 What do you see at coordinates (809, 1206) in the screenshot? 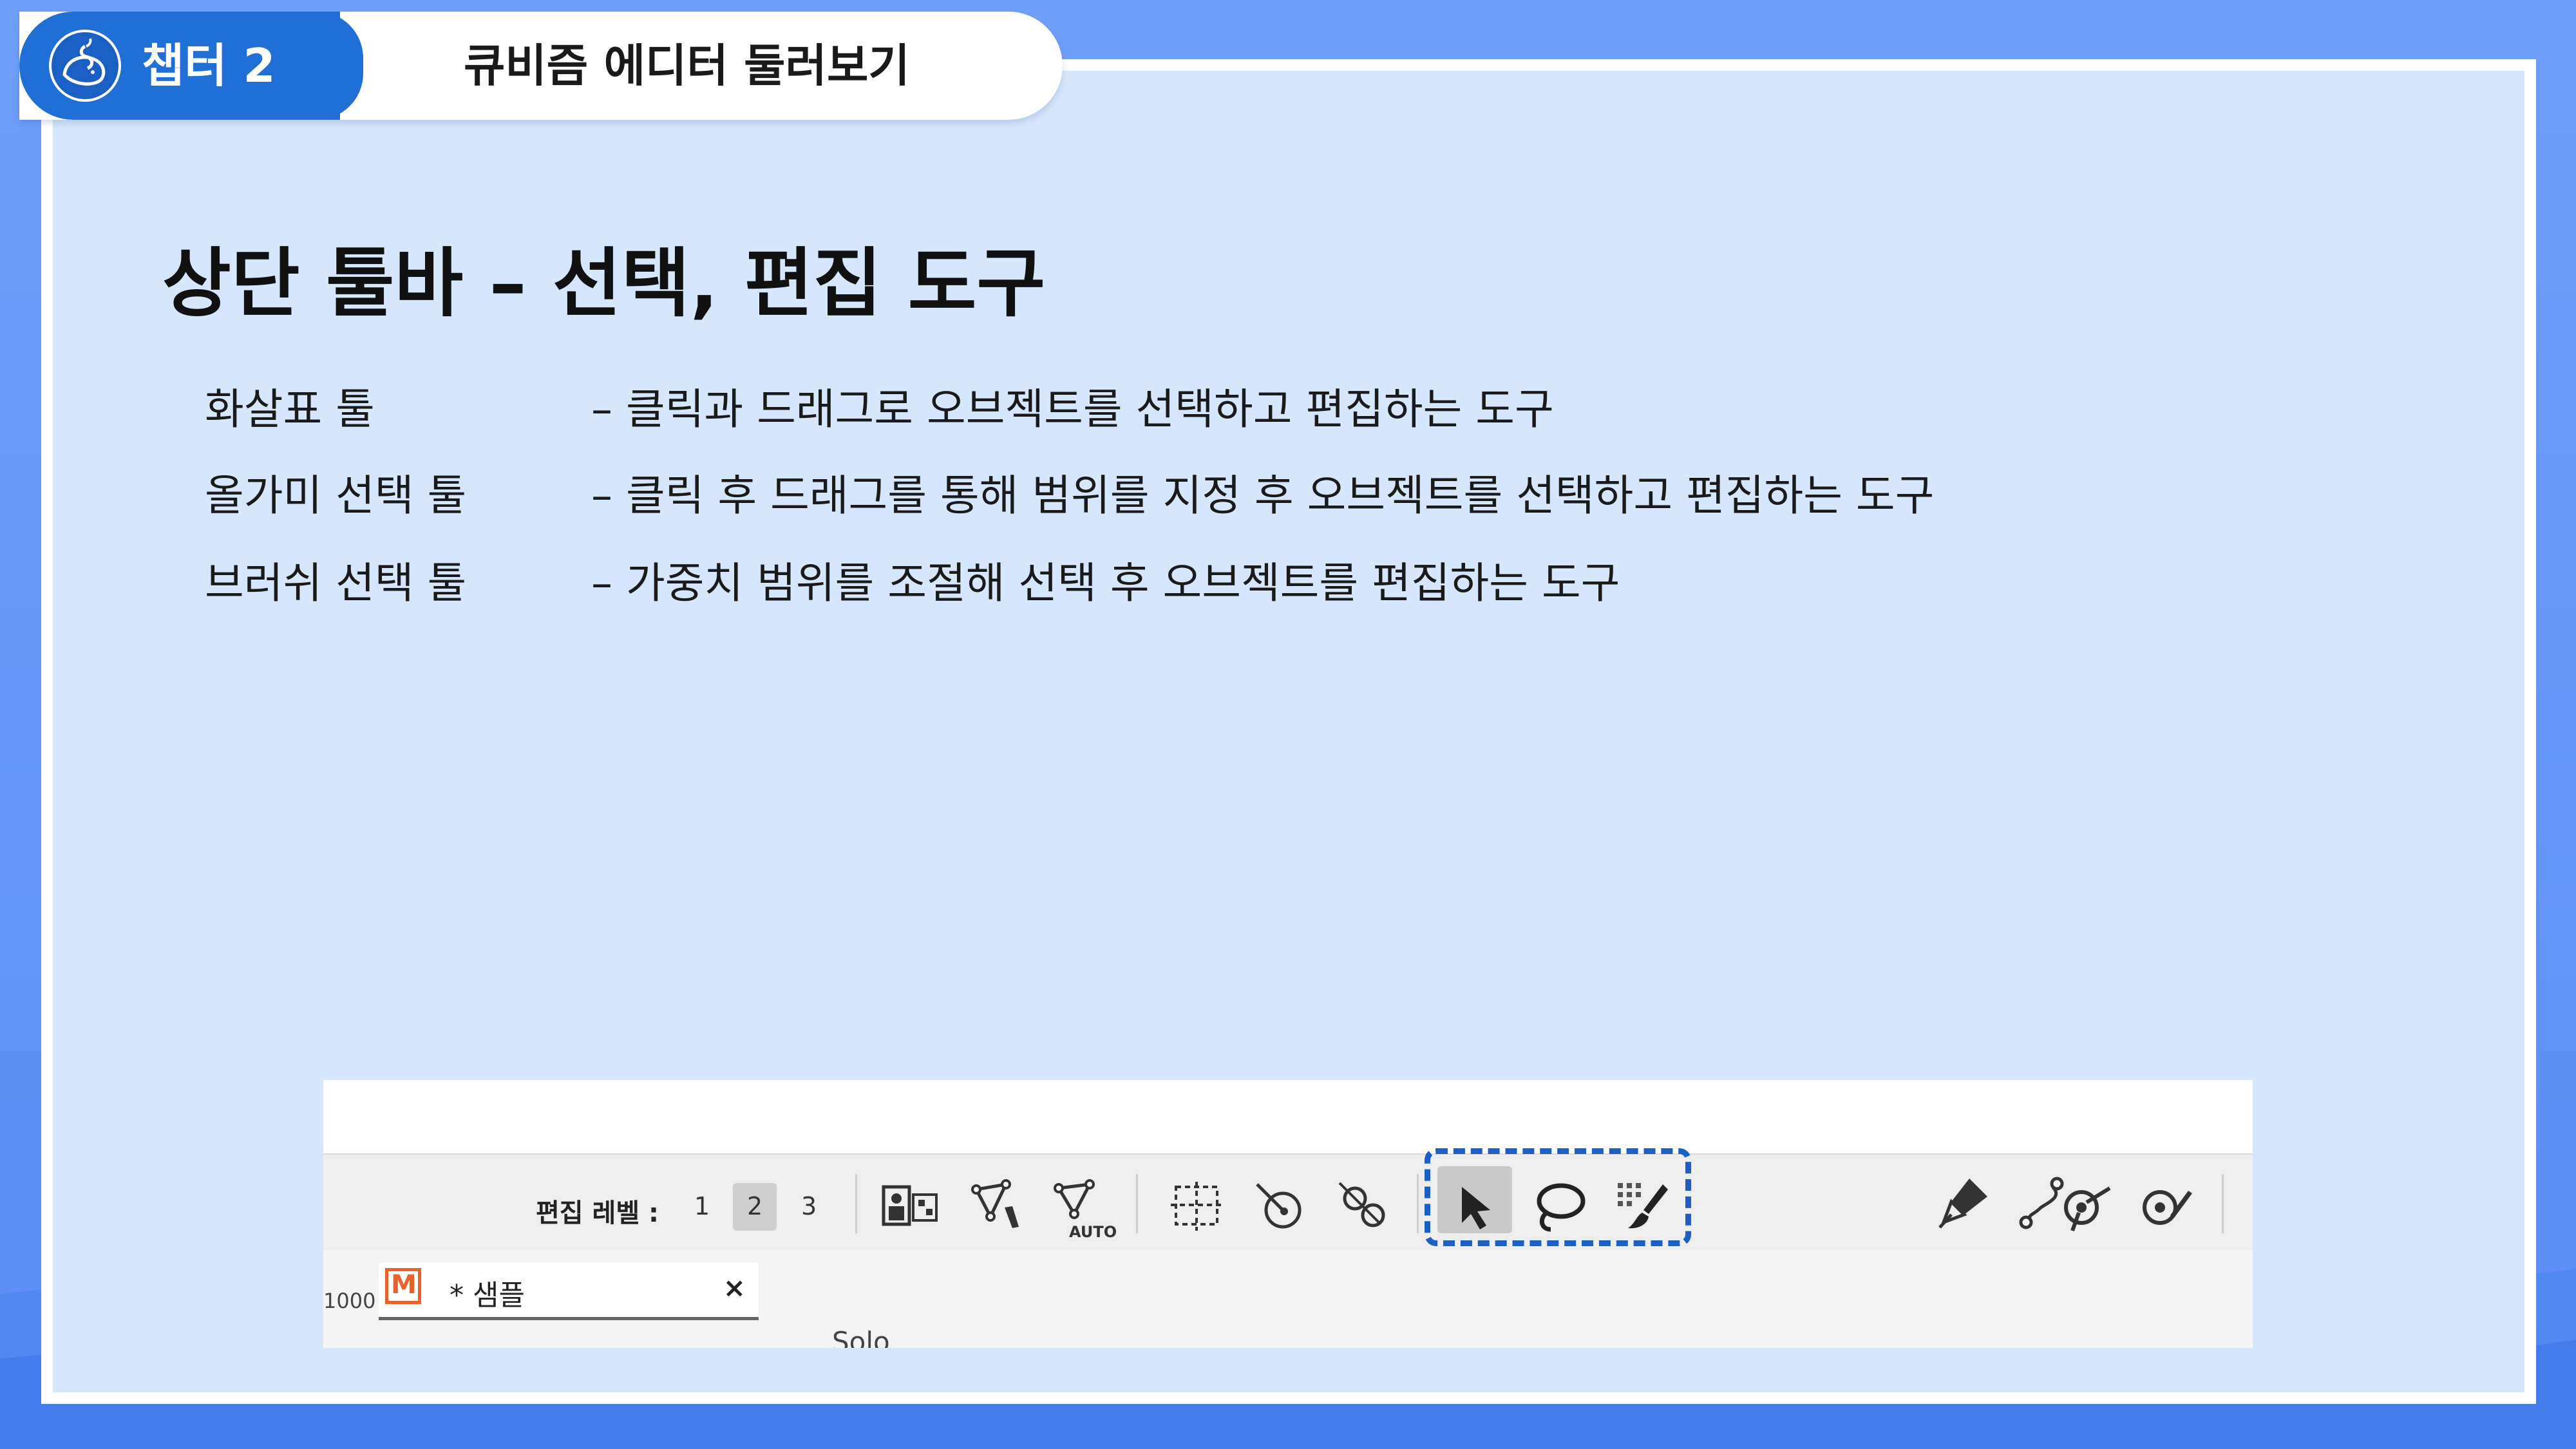
I see `edit-level-3: 3` at bounding box center [809, 1206].